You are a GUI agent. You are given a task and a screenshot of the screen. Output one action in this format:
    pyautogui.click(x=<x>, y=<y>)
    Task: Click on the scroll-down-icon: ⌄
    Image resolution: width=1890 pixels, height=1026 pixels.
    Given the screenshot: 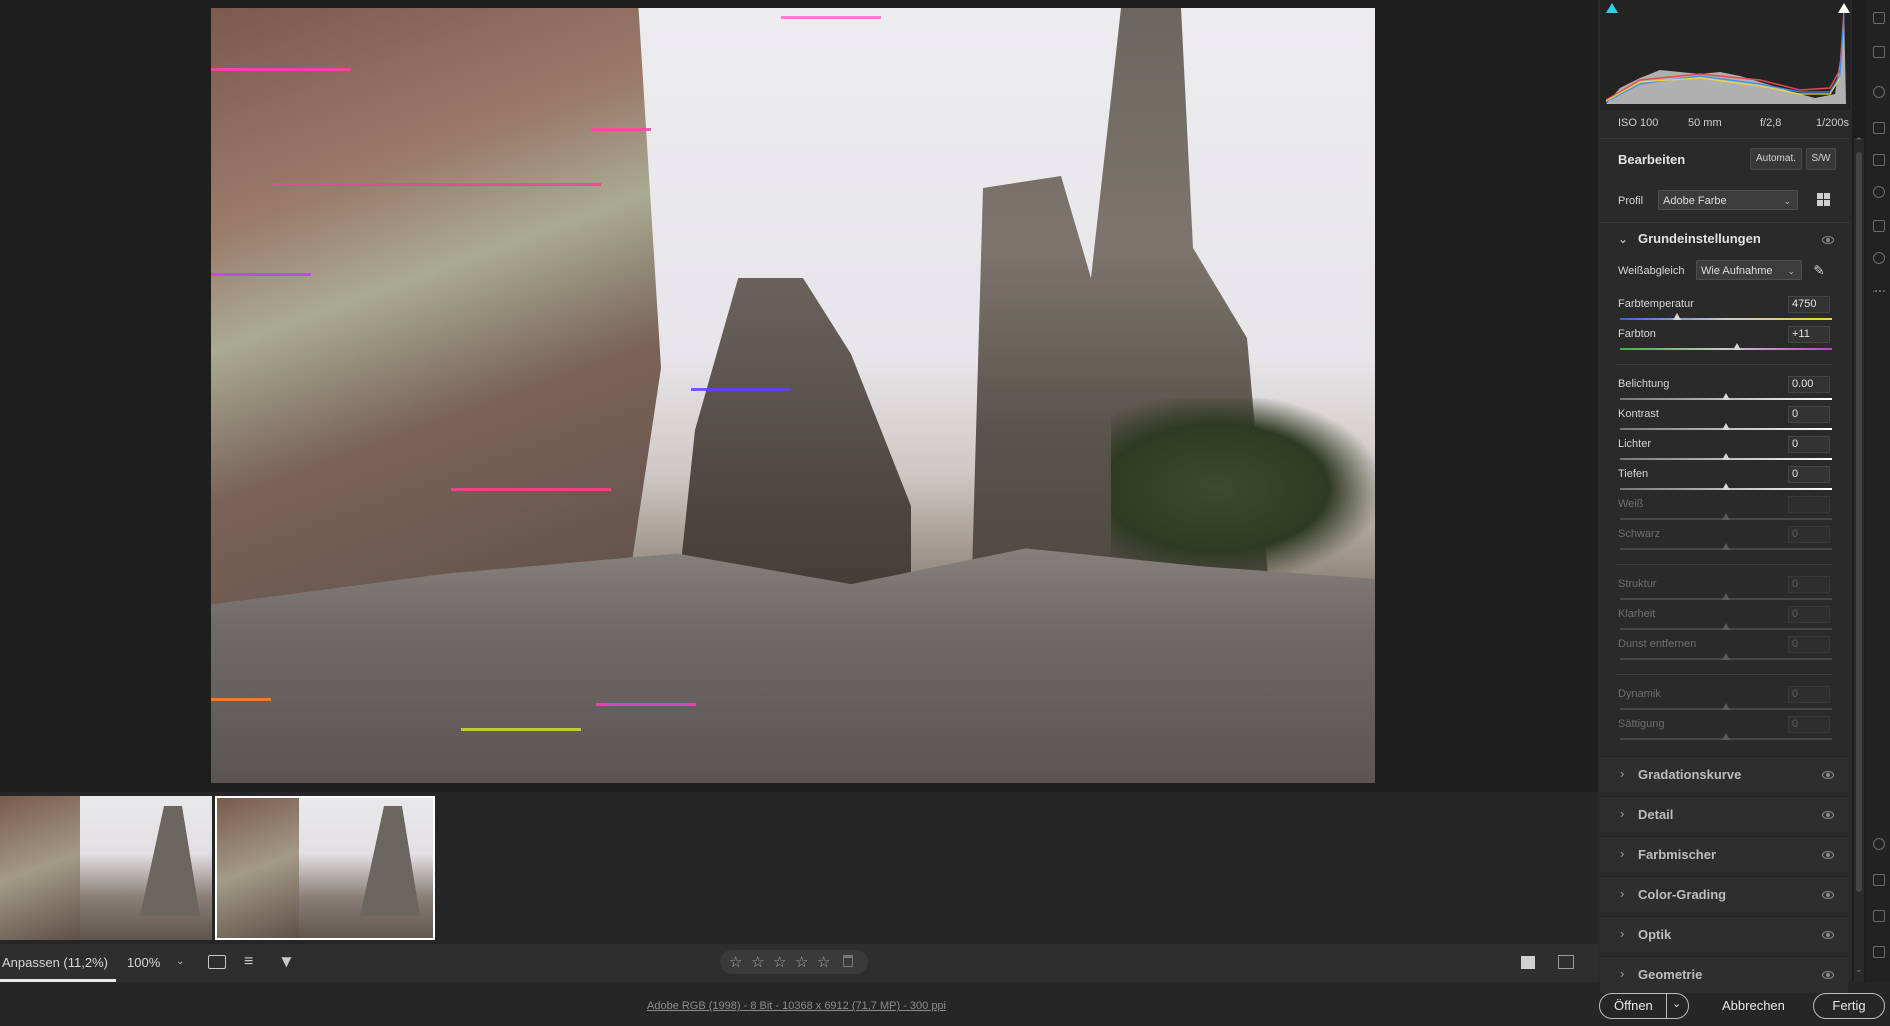 What is the action you would take?
    pyautogui.click(x=1859, y=969)
    